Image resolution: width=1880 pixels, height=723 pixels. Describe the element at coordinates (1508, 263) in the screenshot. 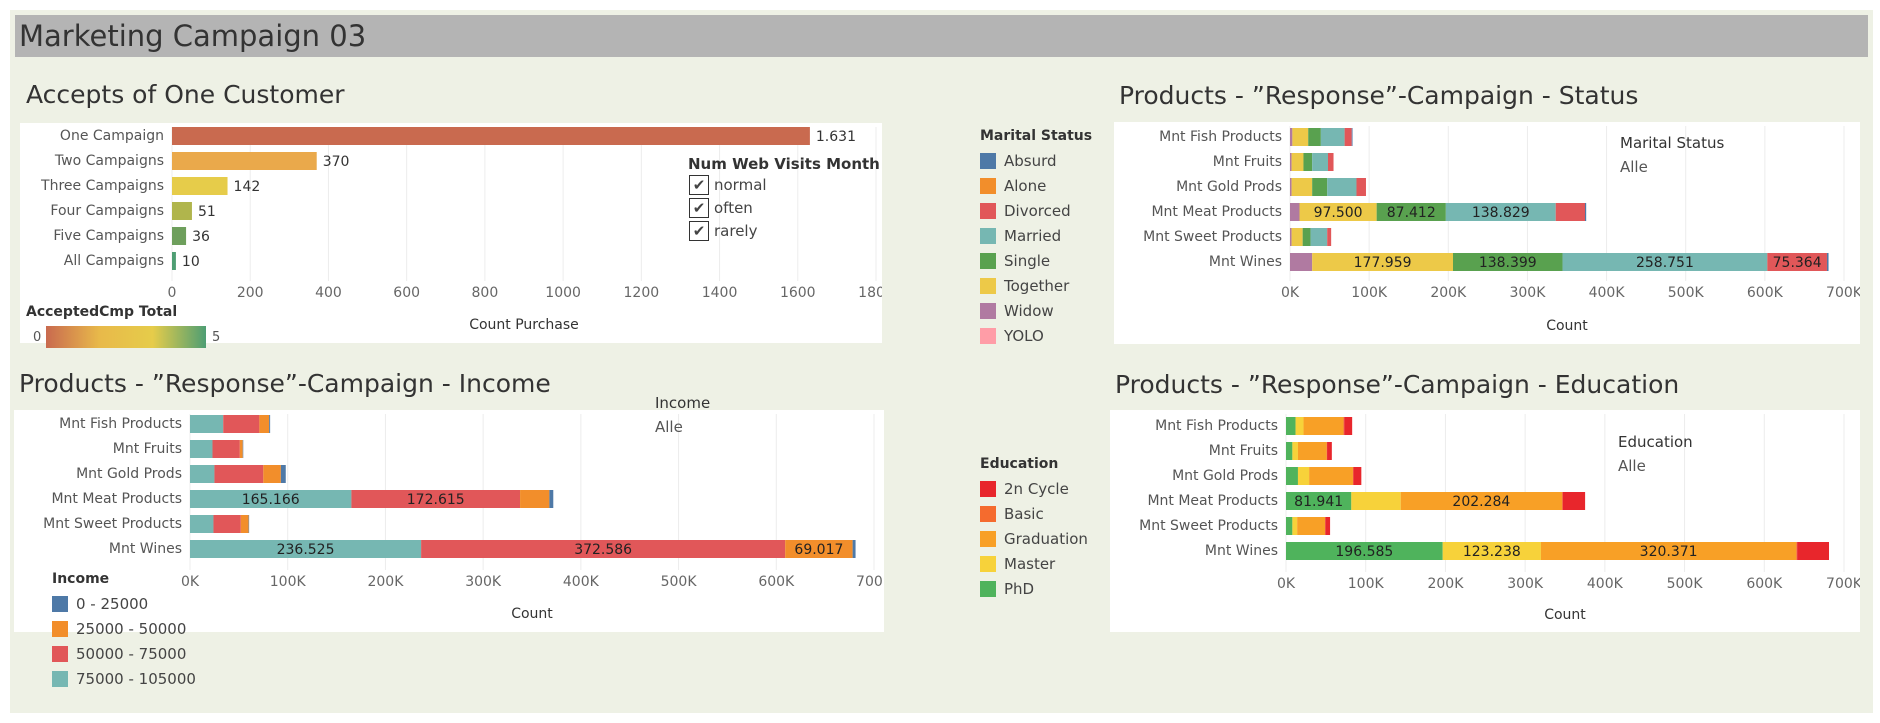

I see `data-label: 138.399` at that location.